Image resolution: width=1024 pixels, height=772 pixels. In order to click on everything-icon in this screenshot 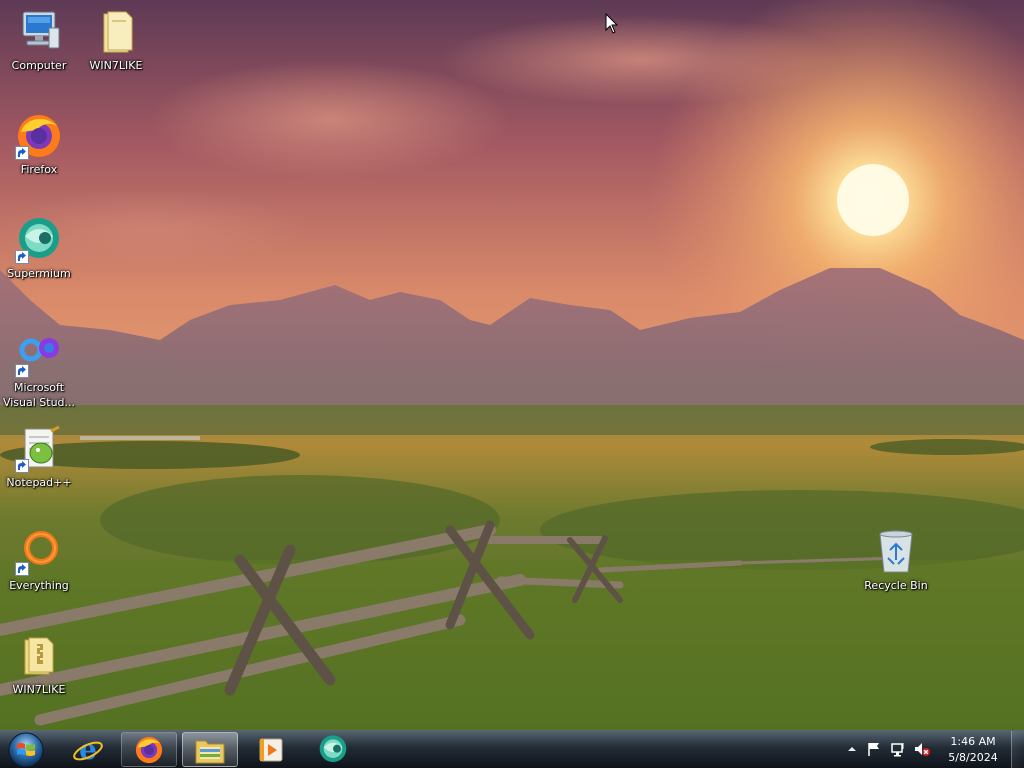, I will do `click(39, 552)`.